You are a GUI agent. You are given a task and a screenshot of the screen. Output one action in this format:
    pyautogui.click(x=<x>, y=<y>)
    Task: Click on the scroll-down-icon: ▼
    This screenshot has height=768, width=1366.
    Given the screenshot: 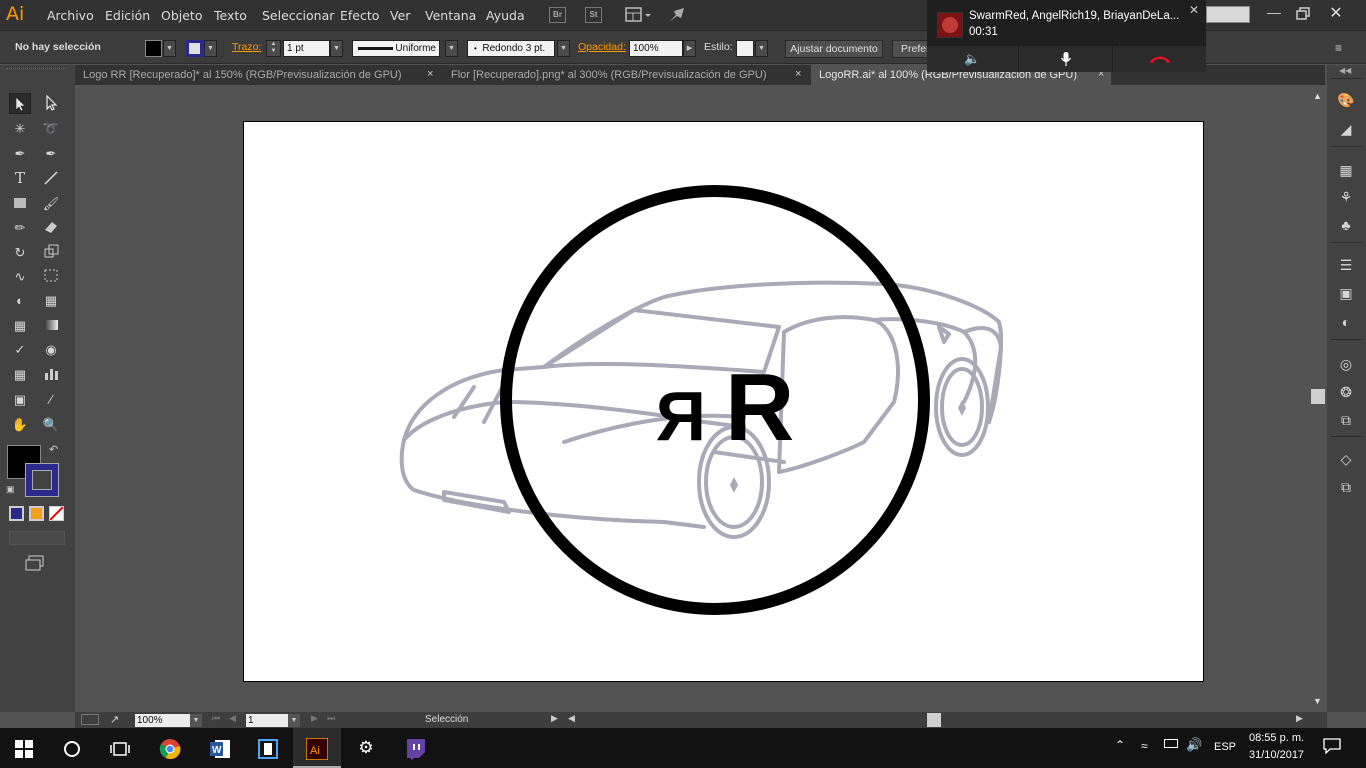 What is the action you would take?
    pyautogui.click(x=1317, y=701)
    